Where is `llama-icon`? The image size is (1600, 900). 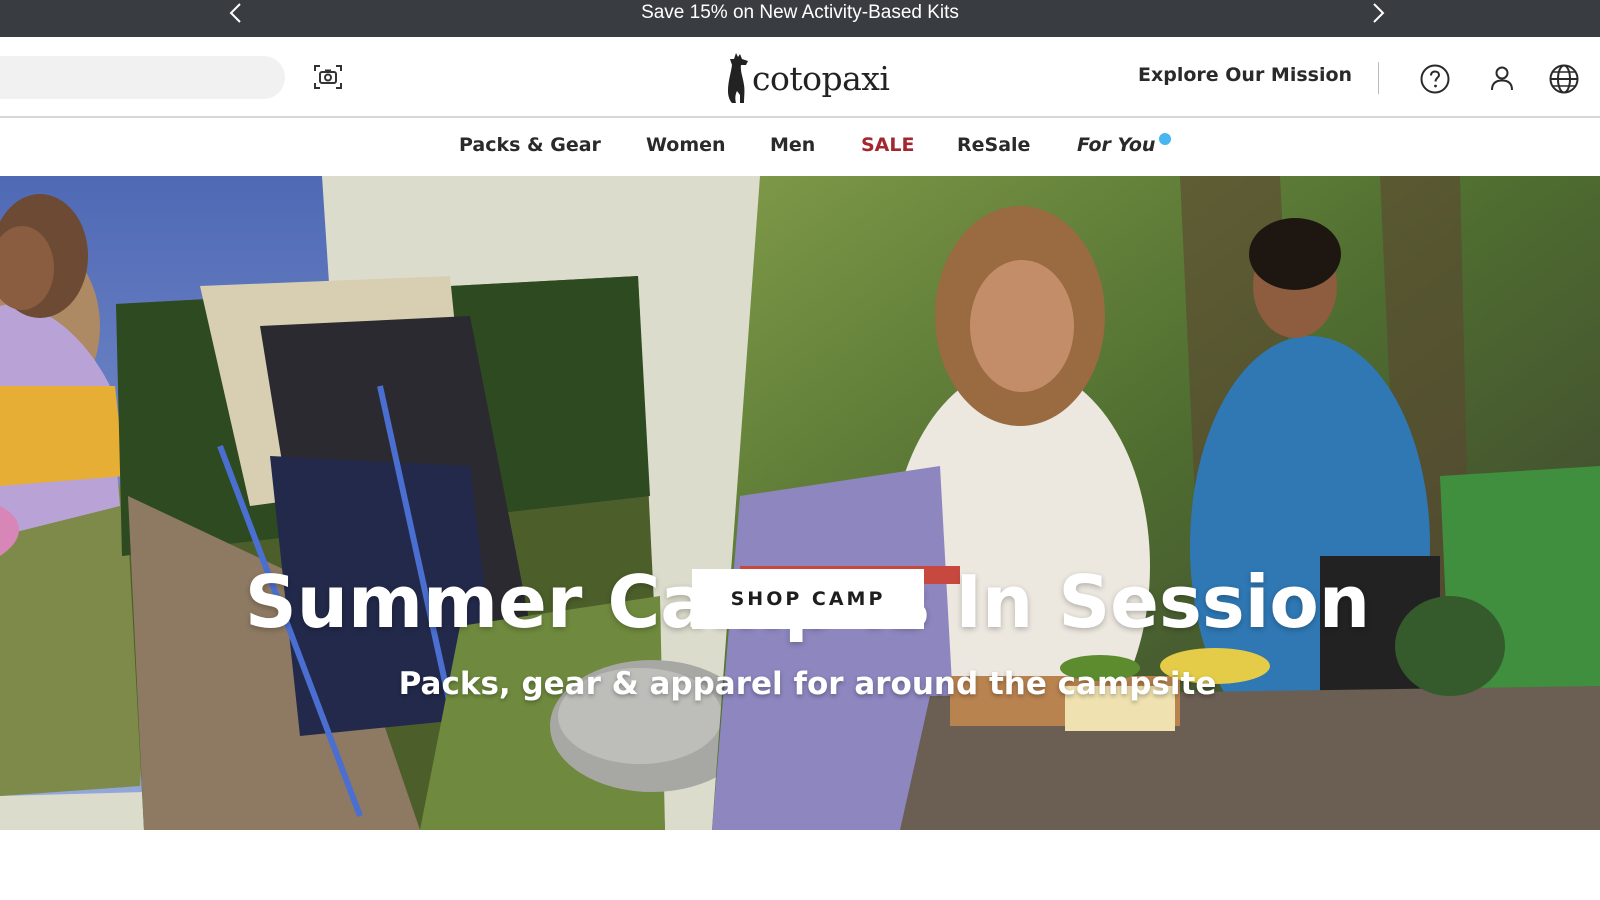 llama-icon is located at coordinates (738, 78).